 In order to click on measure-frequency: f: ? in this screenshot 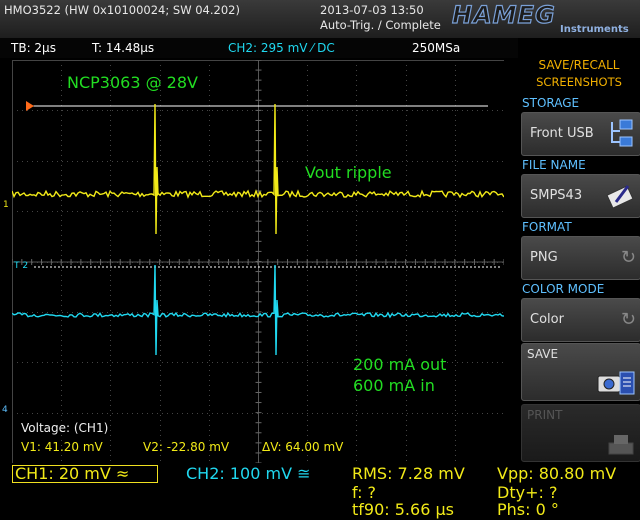, I will do `click(364, 492)`.